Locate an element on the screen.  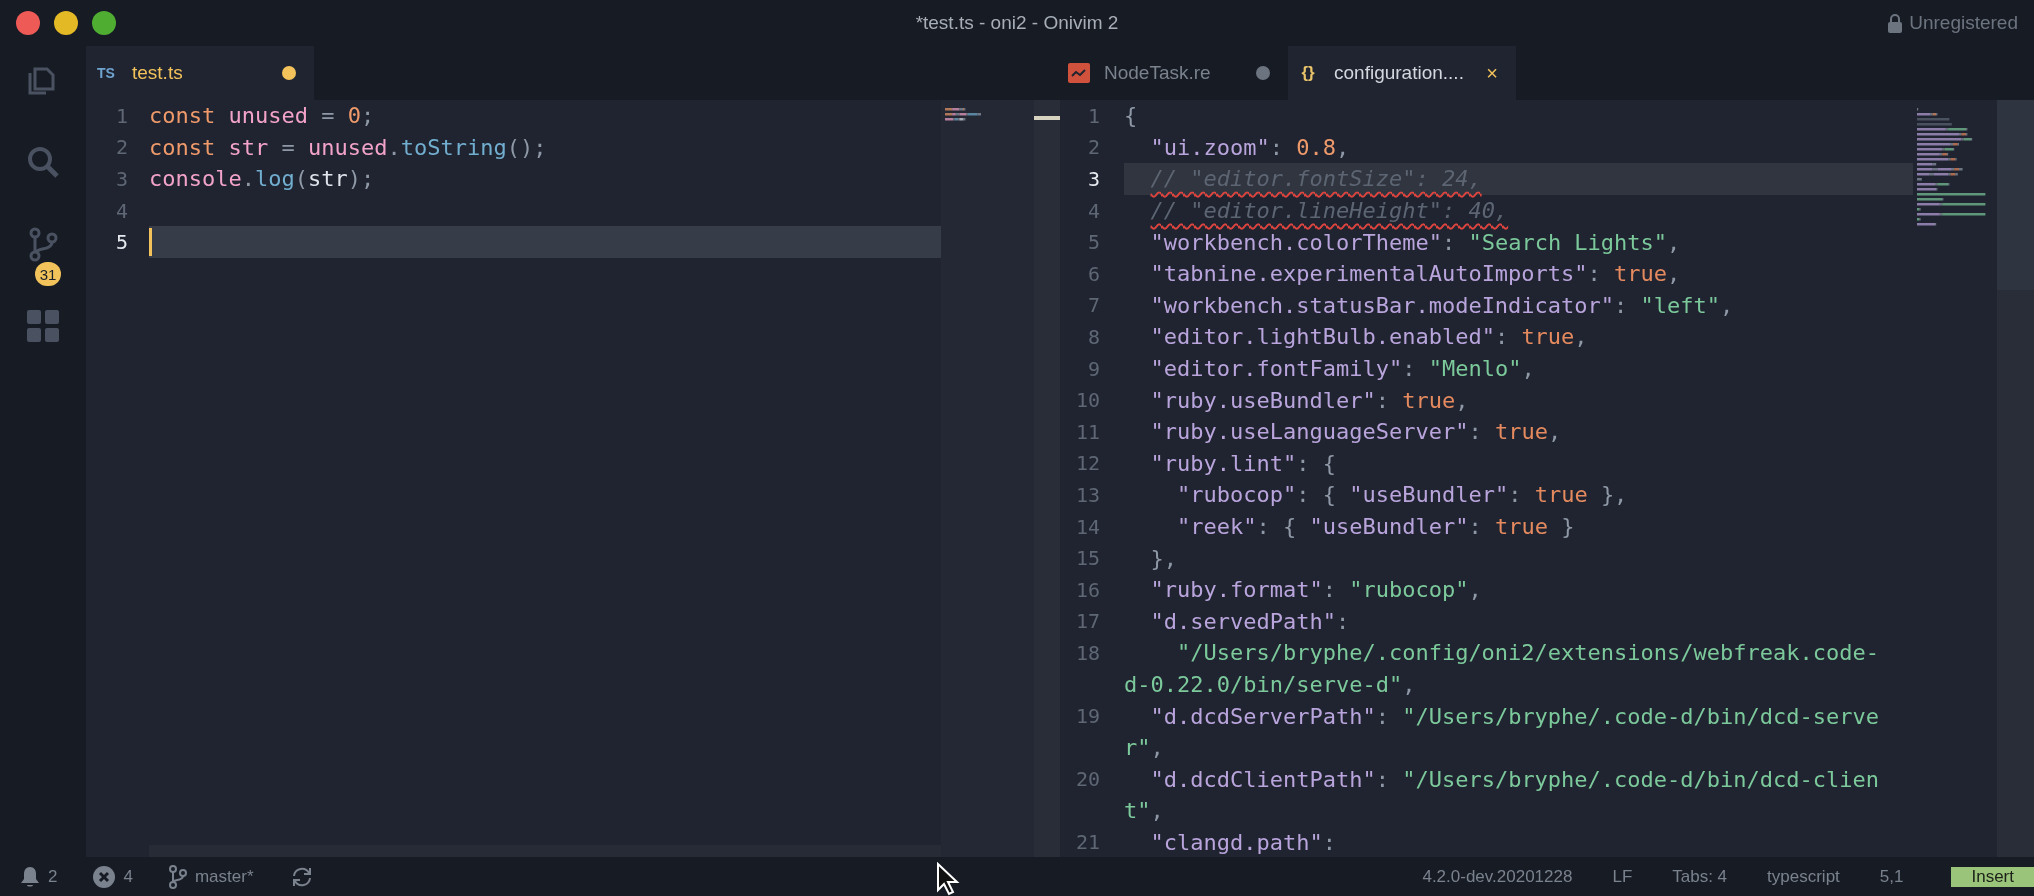
mode-indicator: Insert is located at coordinates (1992, 876).